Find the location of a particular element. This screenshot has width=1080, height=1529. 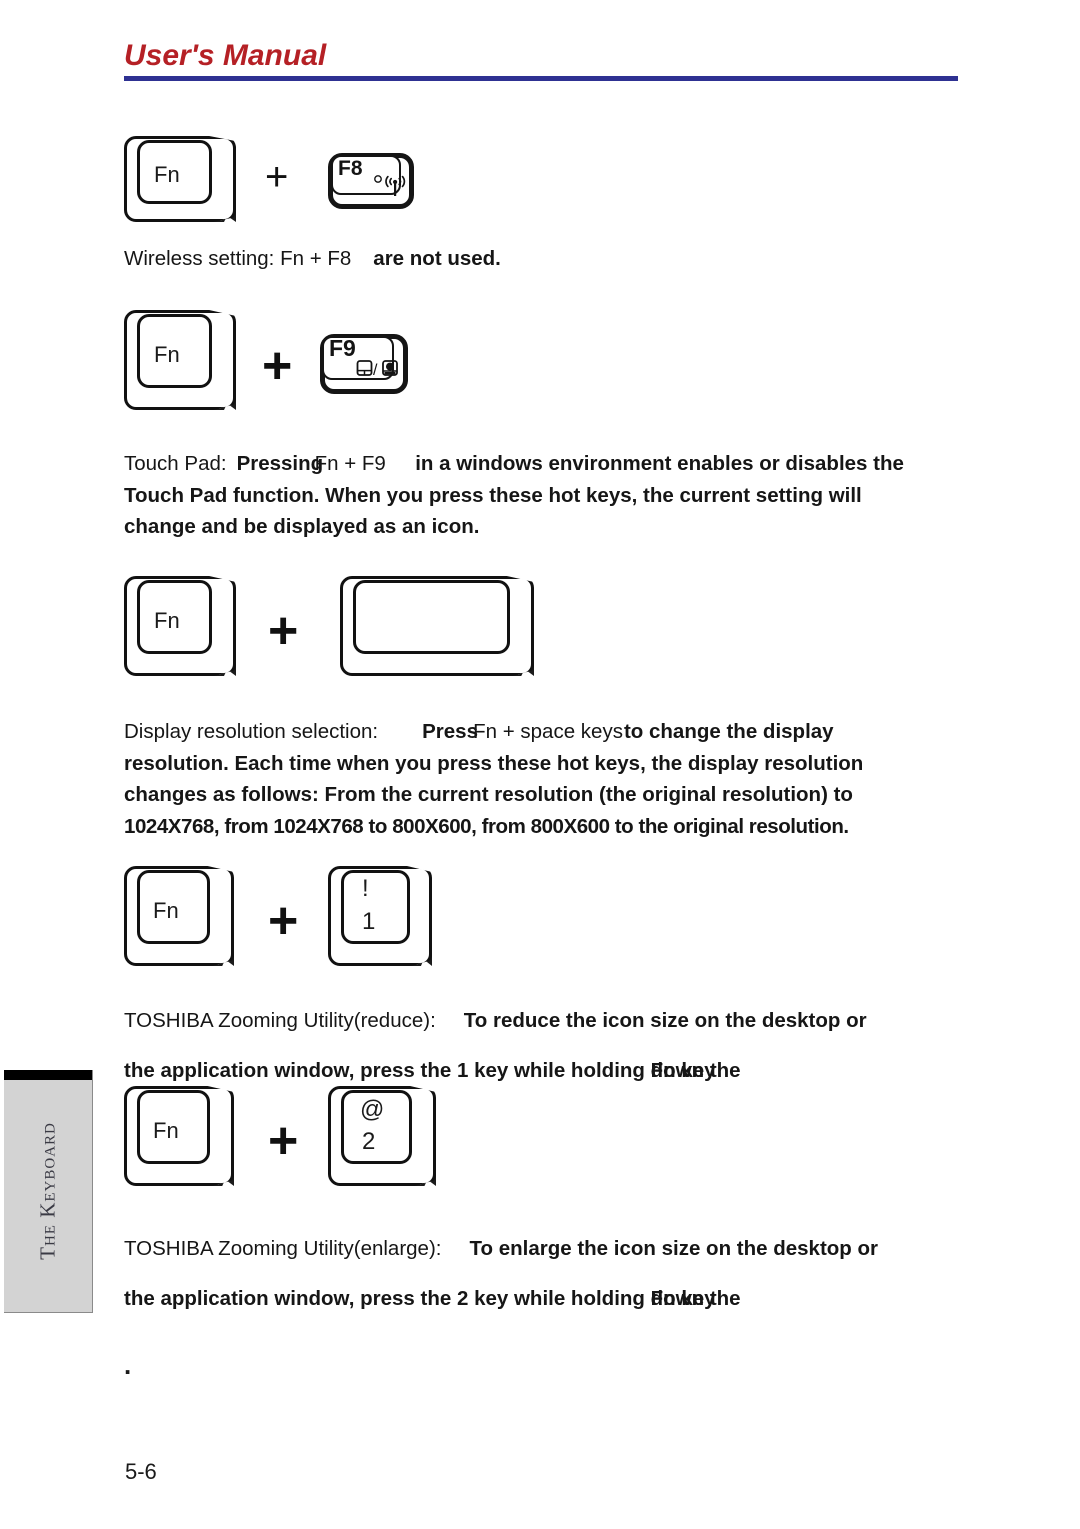

key-1: ! 1 is located at coordinates (380, 916).